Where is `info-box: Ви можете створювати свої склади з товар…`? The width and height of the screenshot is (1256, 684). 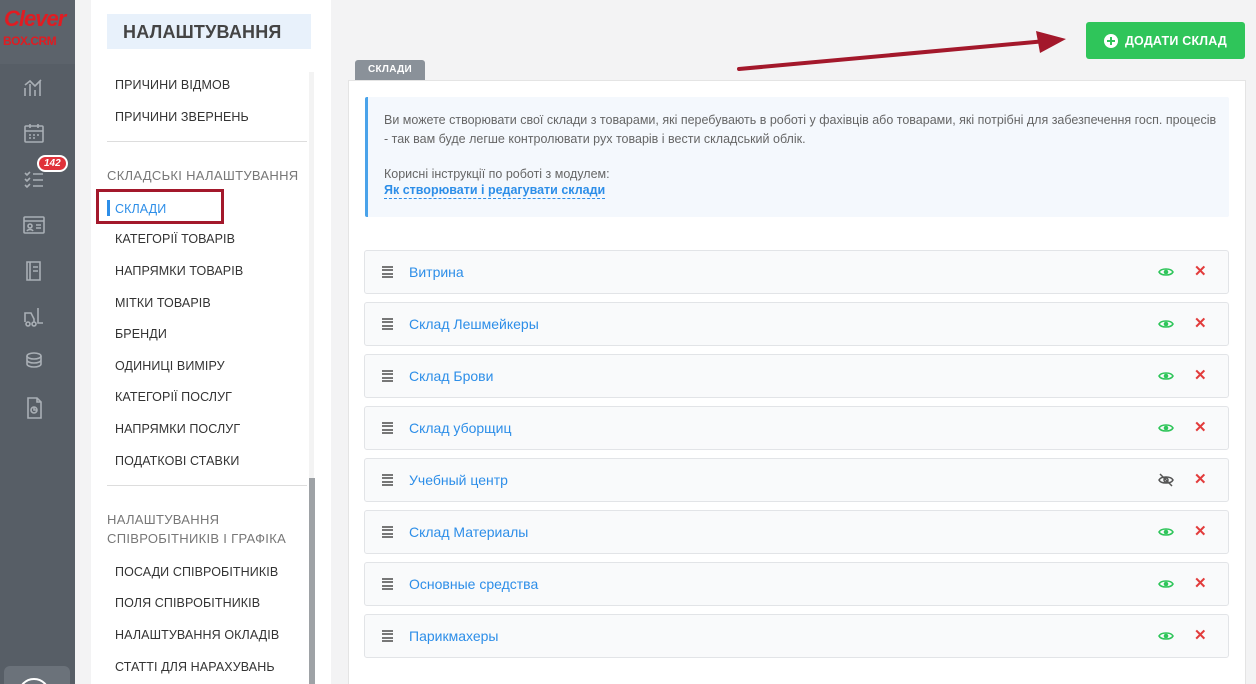
info-box: Ви можете створювати свої склади з товар… is located at coordinates (797, 157).